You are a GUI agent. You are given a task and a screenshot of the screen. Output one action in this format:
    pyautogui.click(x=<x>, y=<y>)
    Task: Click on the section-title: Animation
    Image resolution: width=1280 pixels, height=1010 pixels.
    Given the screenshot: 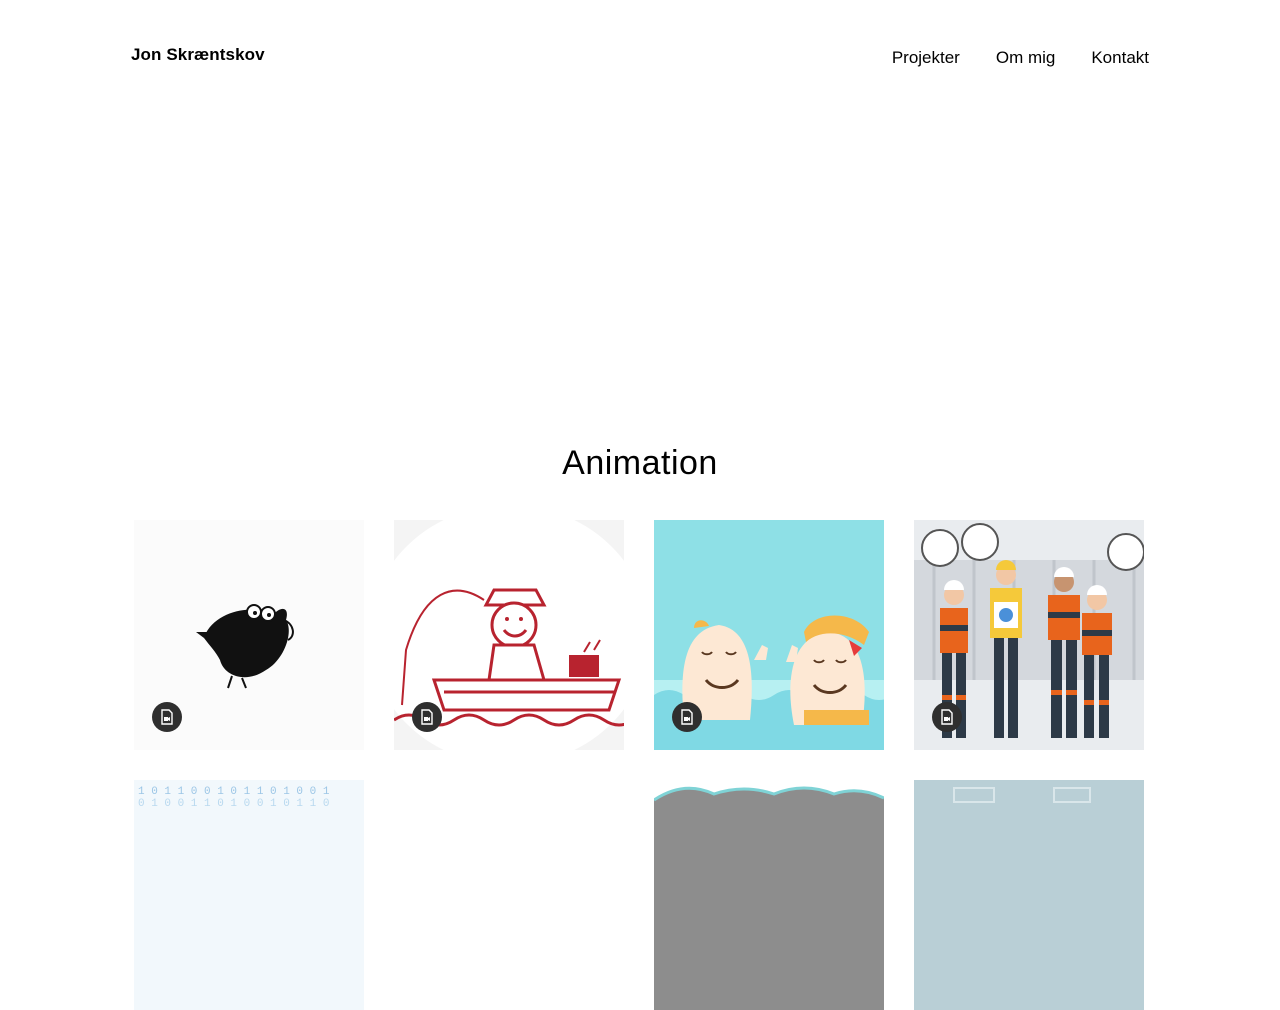 What is the action you would take?
    pyautogui.click(x=640, y=463)
    